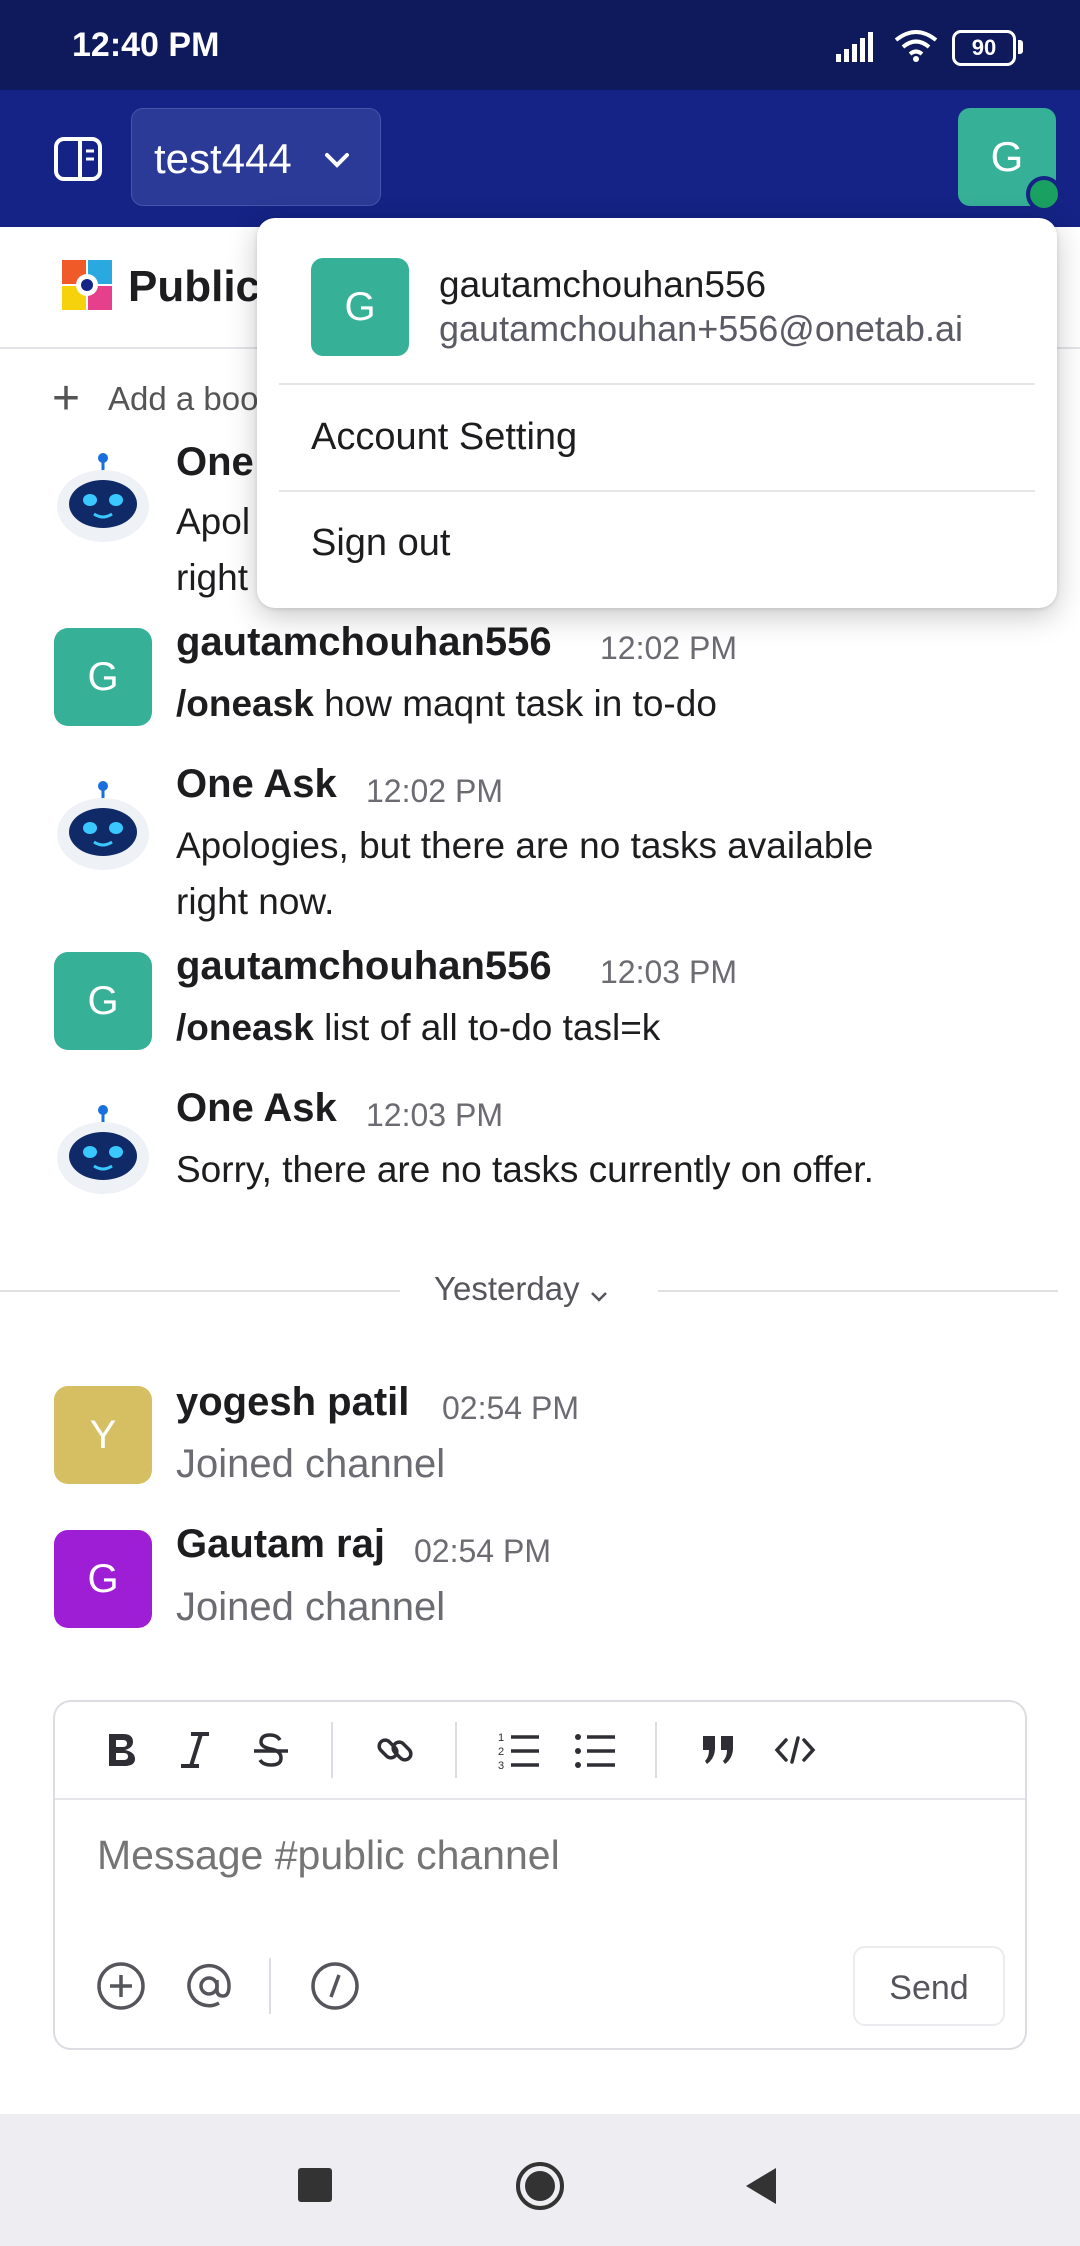 The image size is (1080, 2246). Describe the element at coordinates (501, 1765) in the screenshot. I see `svg-text: 3` at that location.